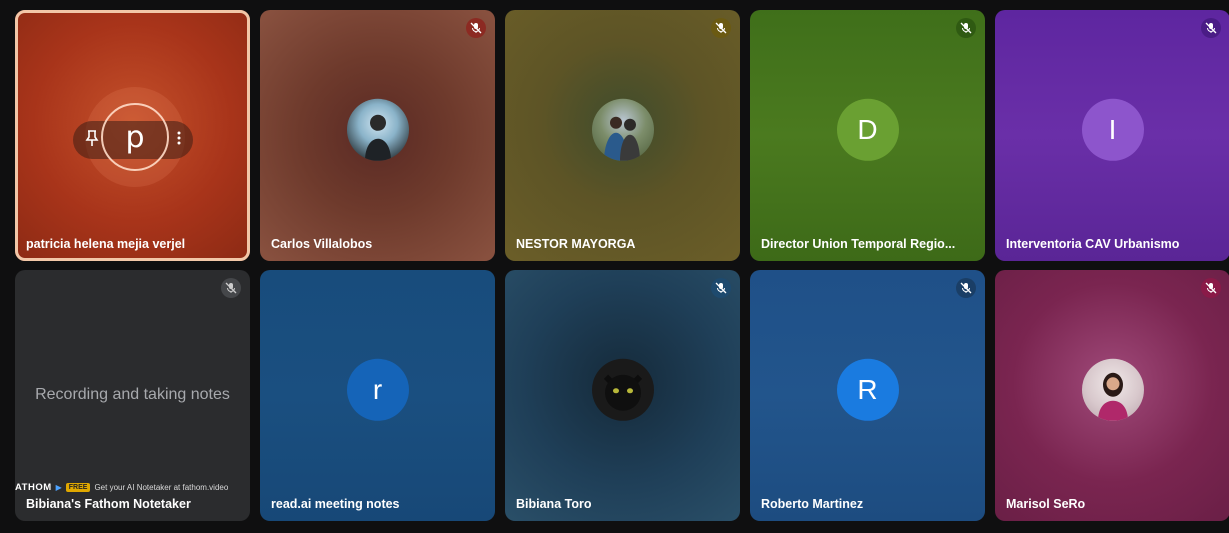 The height and width of the screenshot is (533, 1229). I want to click on participant-name: patricia helena mejia verjel, so click(106, 244).